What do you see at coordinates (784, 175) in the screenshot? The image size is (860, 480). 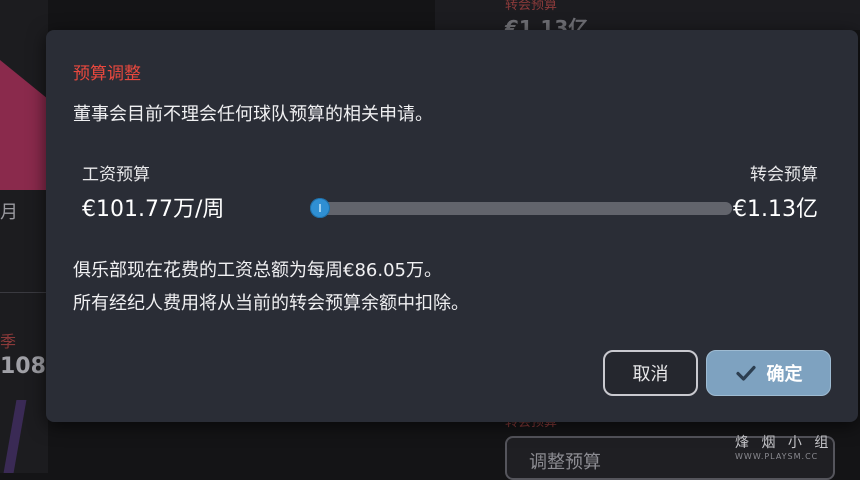 I see `transfer-budget-label: 转会预算` at bounding box center [784, 175].